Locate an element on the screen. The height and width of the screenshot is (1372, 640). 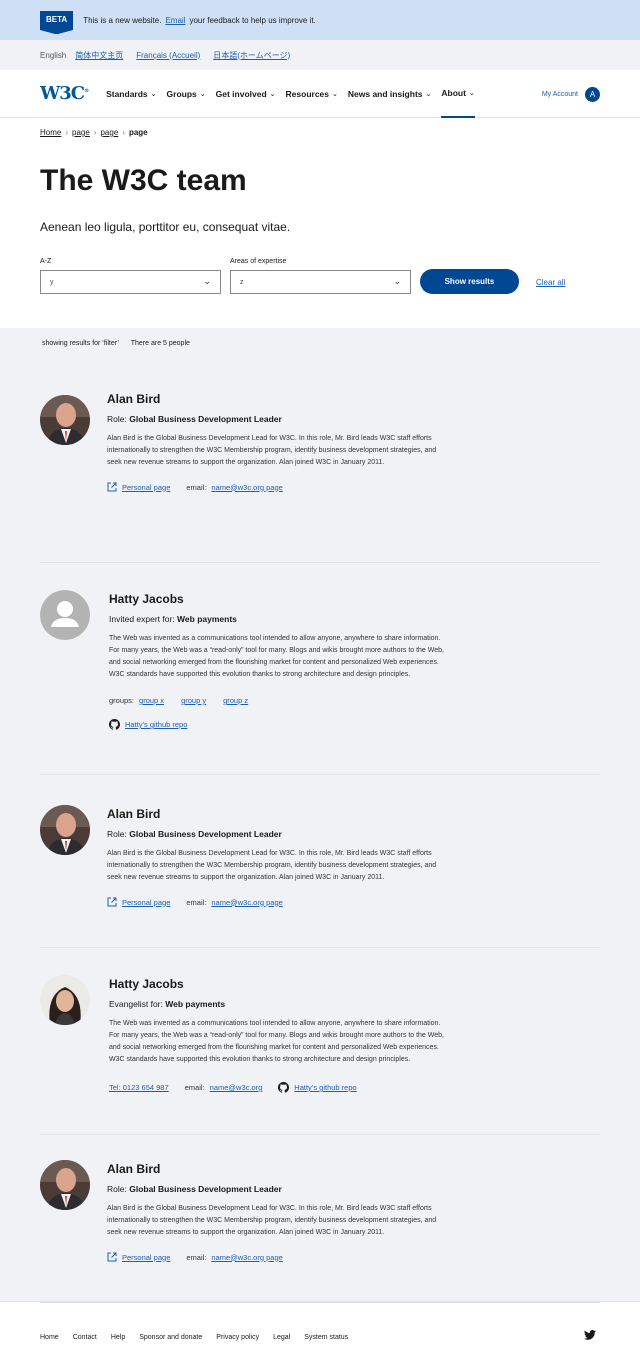
my-account: My Account A is located at coordinates (571, 94).